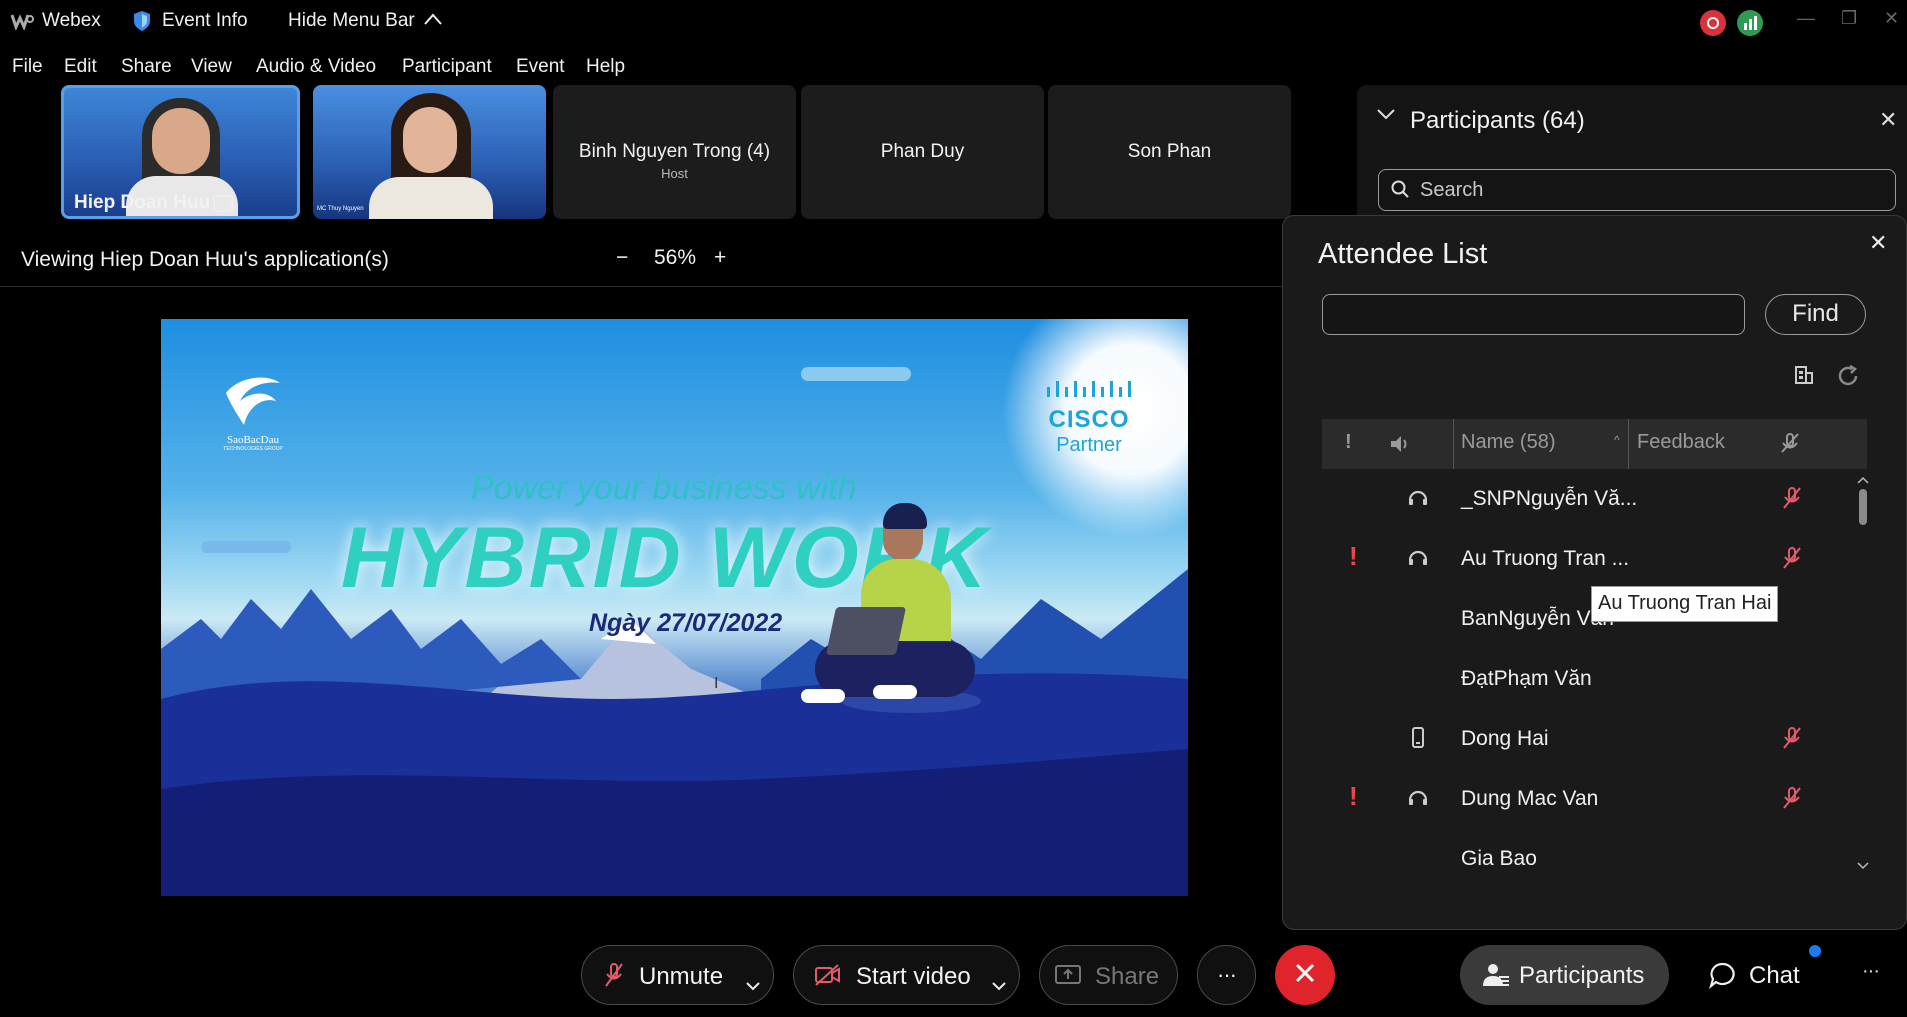  I want to click on menu-share: Share, so click(146, 67).